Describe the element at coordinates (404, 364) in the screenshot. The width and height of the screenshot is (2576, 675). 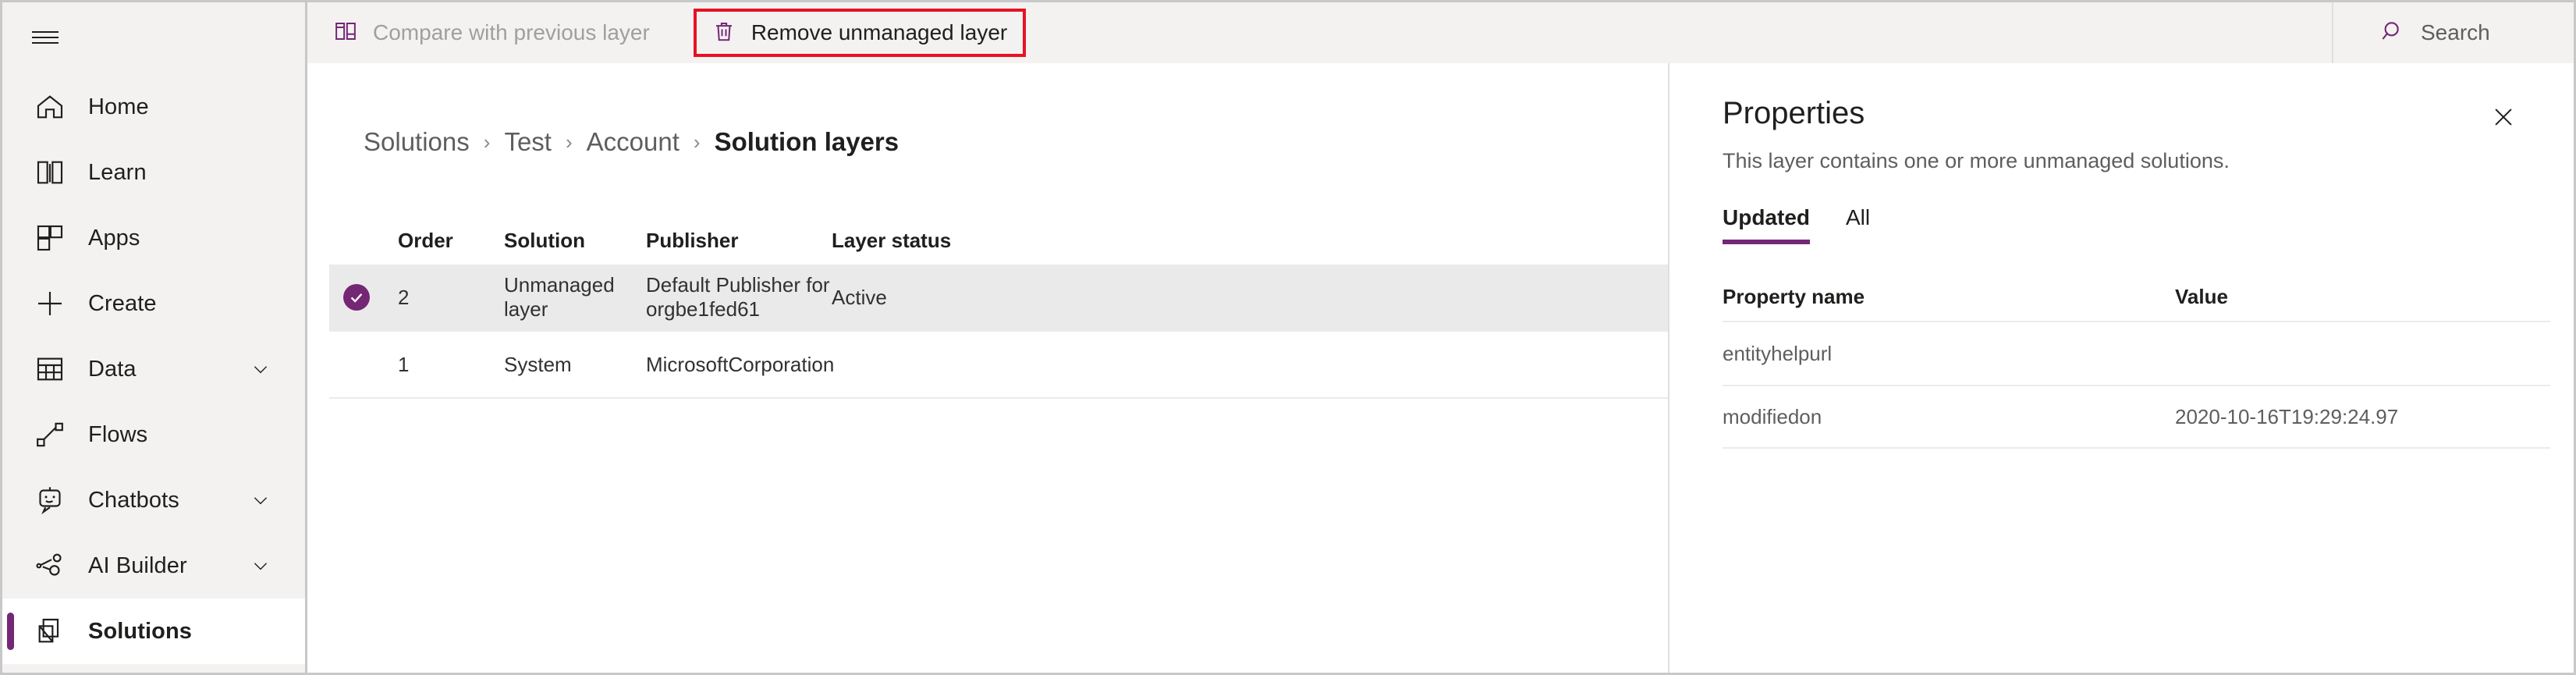
I see `cell-order: 1` at that location.